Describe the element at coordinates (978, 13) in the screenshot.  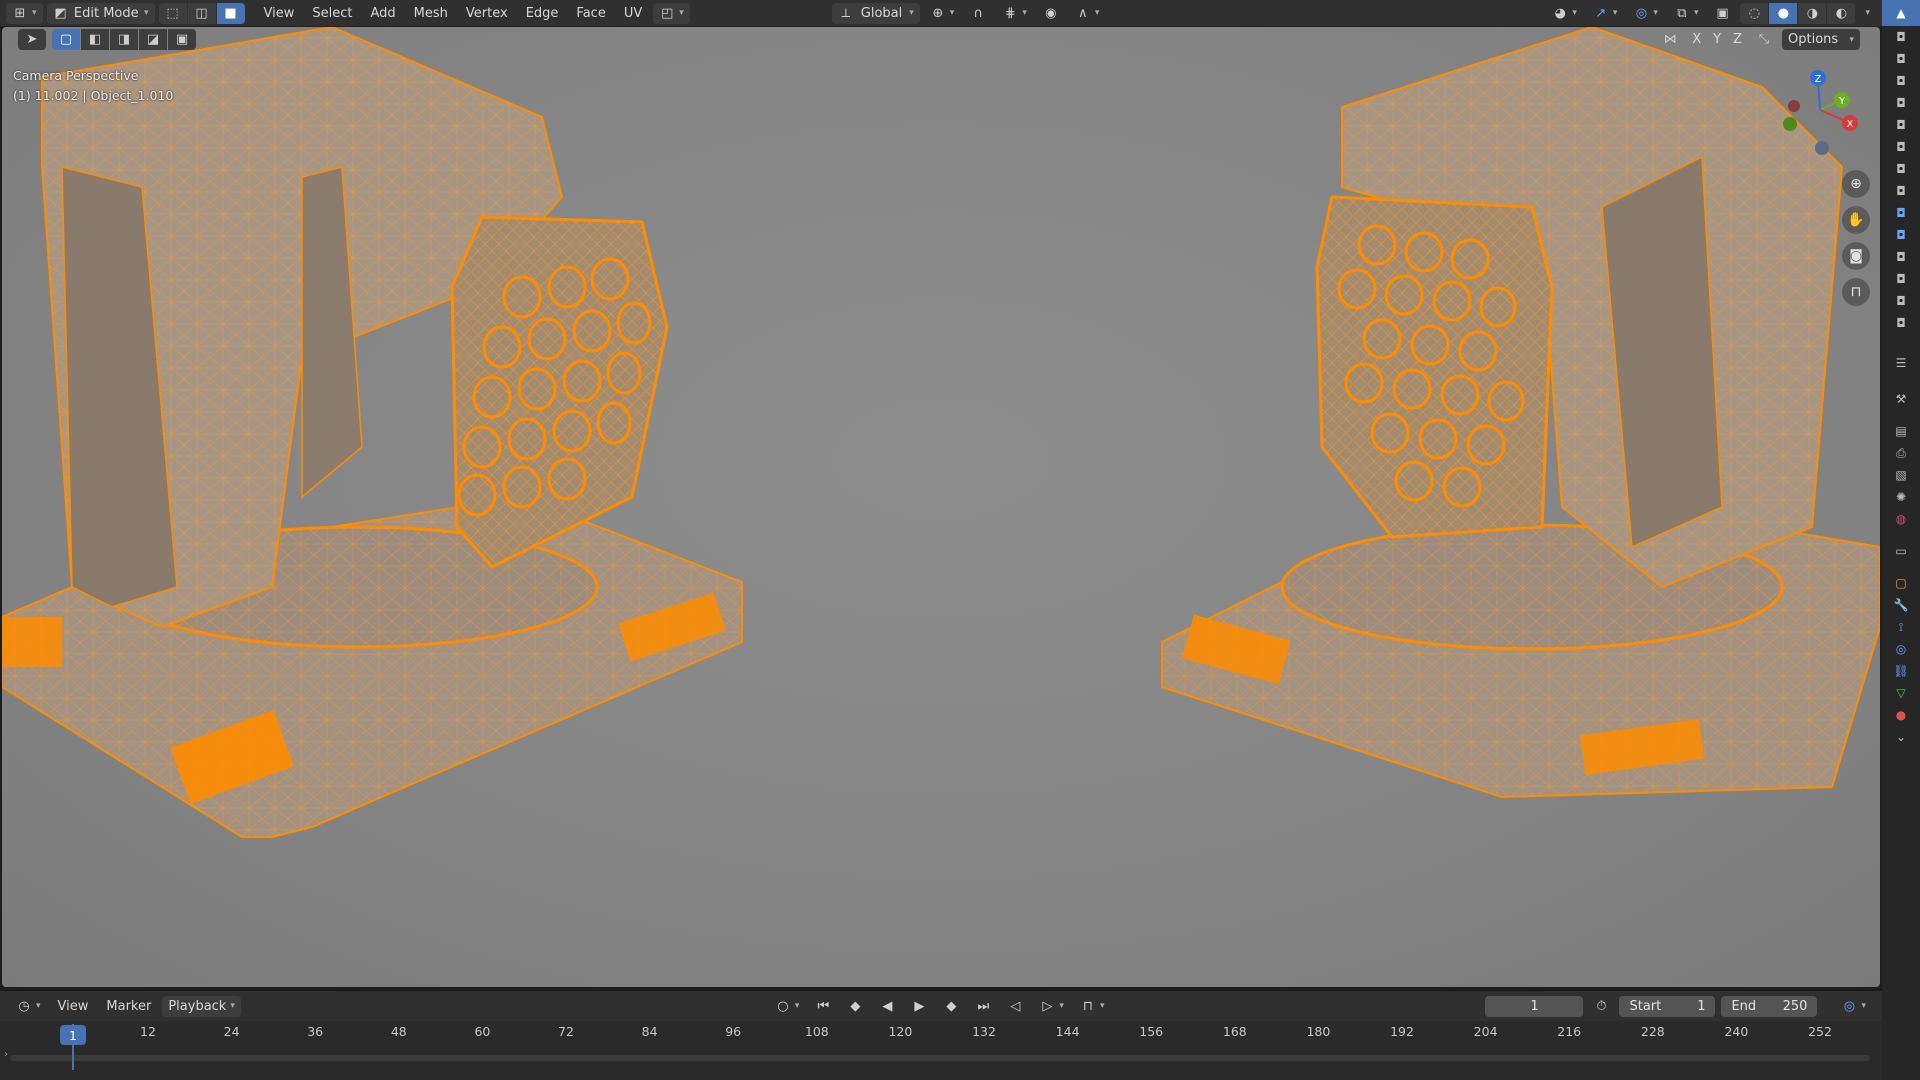
I see `snap-toggle: ∩` at that location.